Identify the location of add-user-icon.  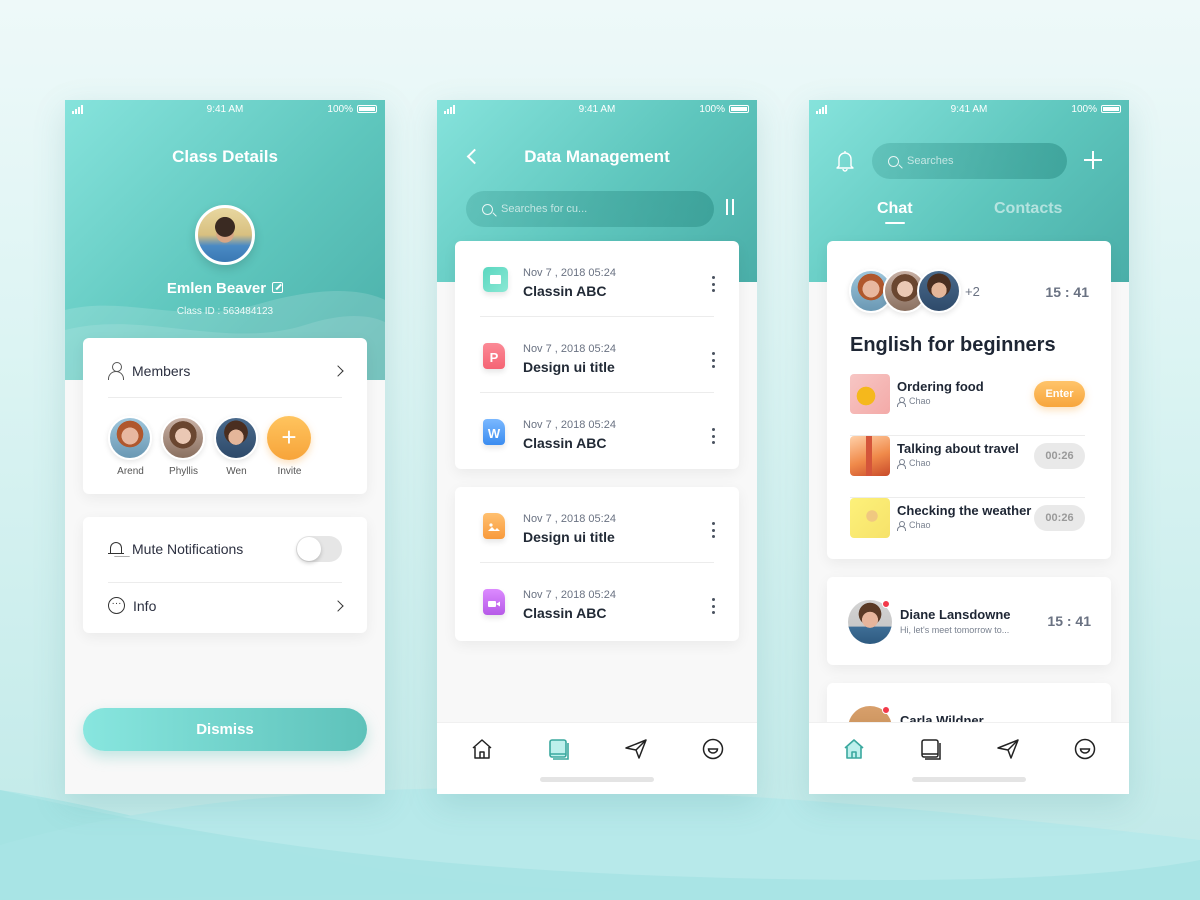
(116, 371).